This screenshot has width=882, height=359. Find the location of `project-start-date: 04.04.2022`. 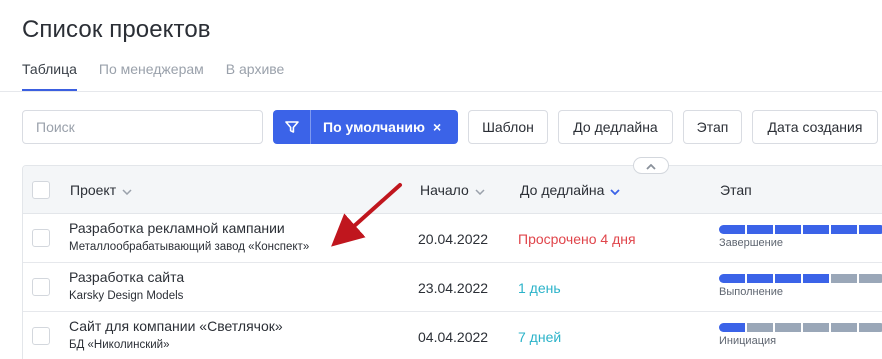

project-start-date: 04.04.2022 is located at coordinates (453, 337).